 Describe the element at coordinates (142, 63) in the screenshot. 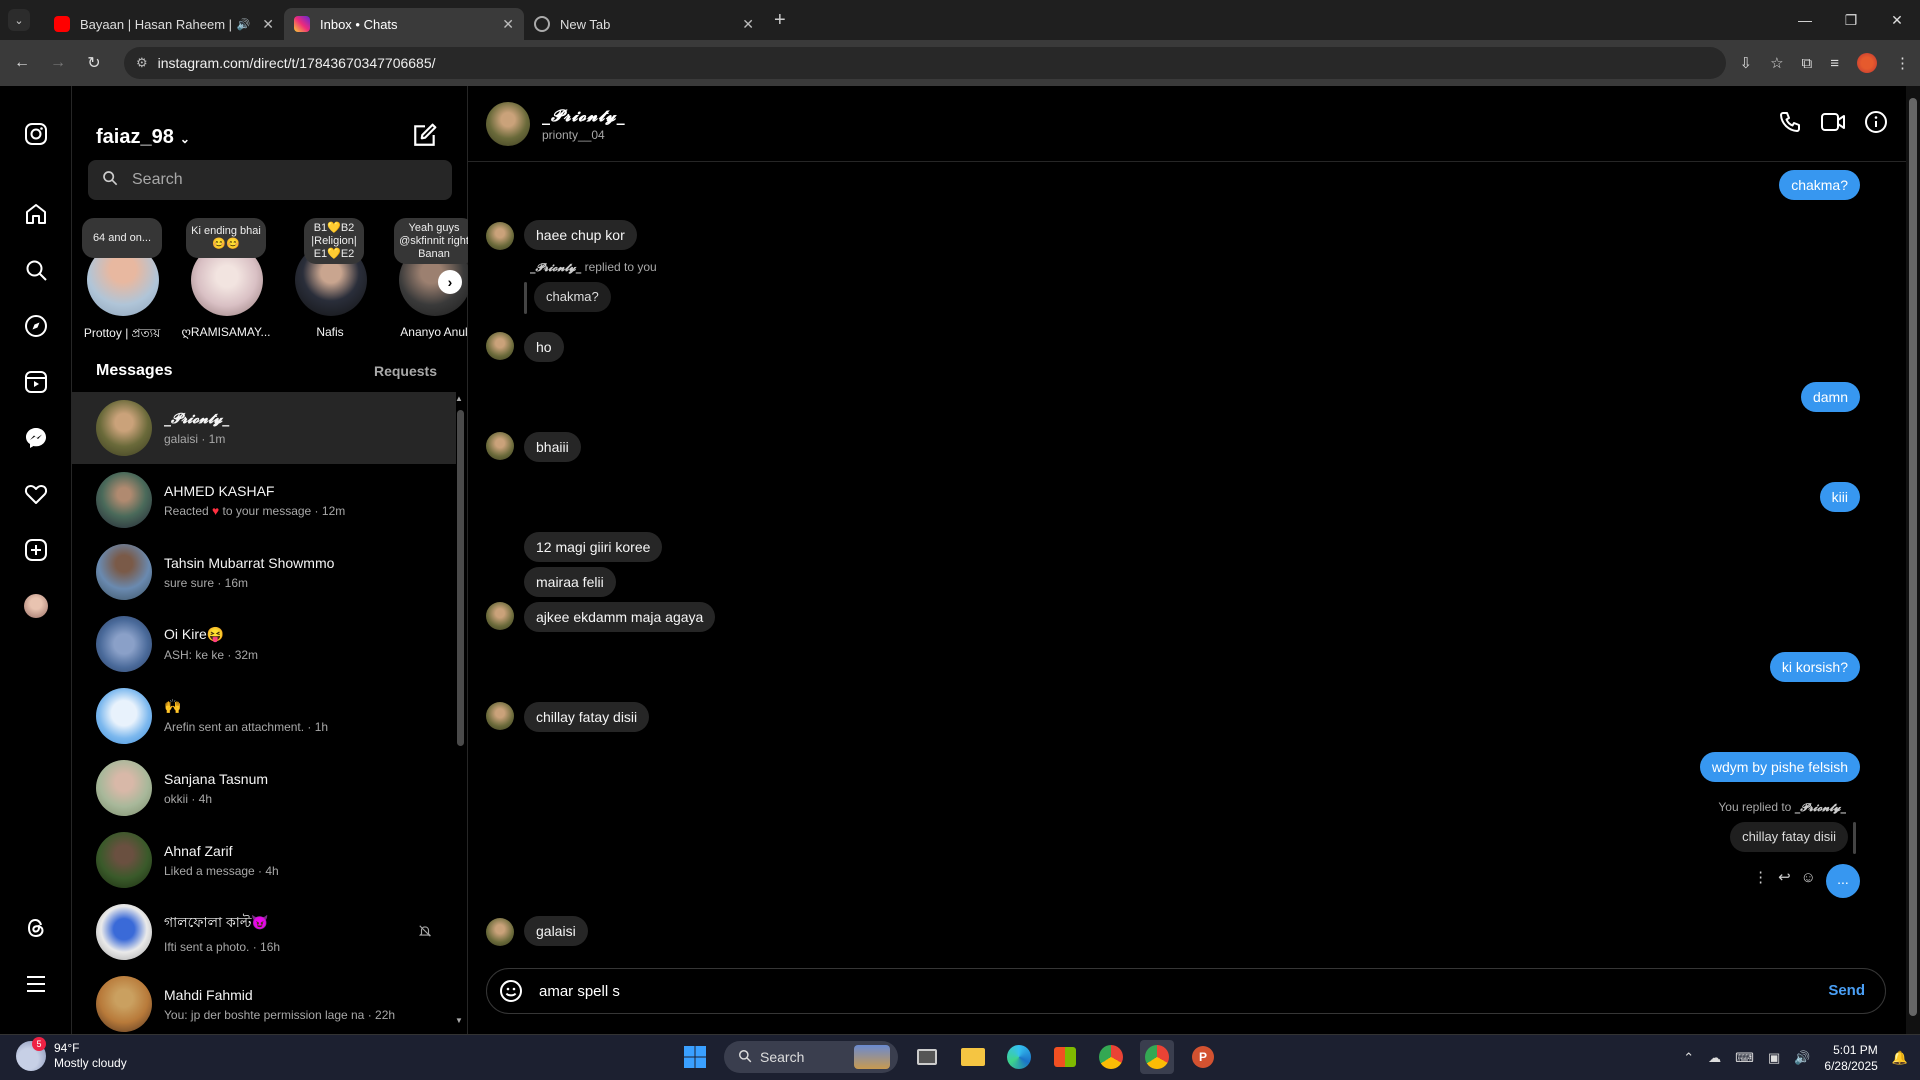

I see `site-info-icon: ⚙` at that location.